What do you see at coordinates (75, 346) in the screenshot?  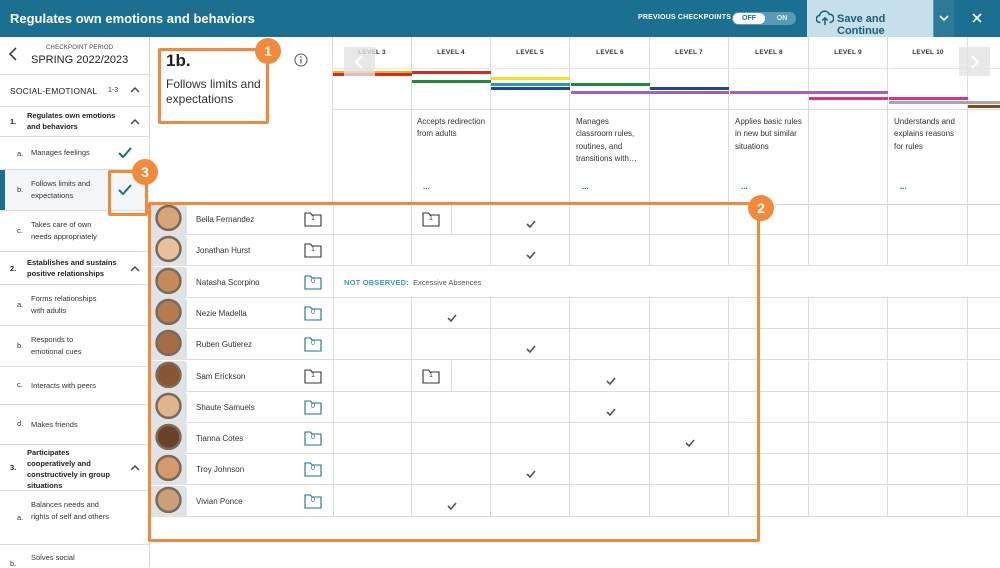 I see `sidebar-item-responds-emotional: b. Responds to emotional cues` at bounding box center [75, 346].